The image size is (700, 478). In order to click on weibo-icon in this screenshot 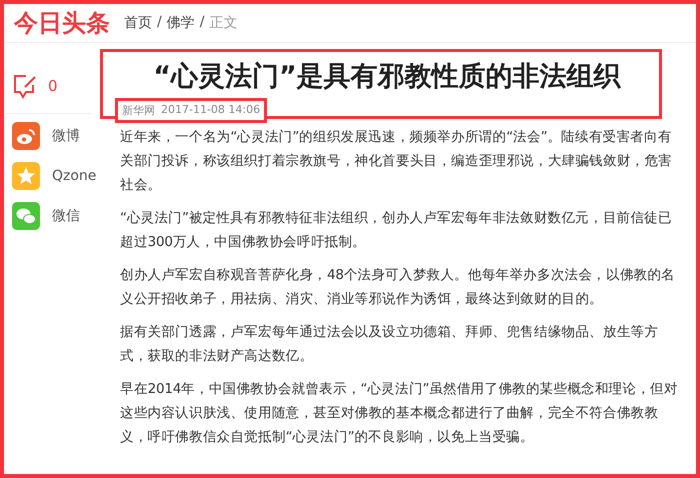, I will do `click(26, 136)`.